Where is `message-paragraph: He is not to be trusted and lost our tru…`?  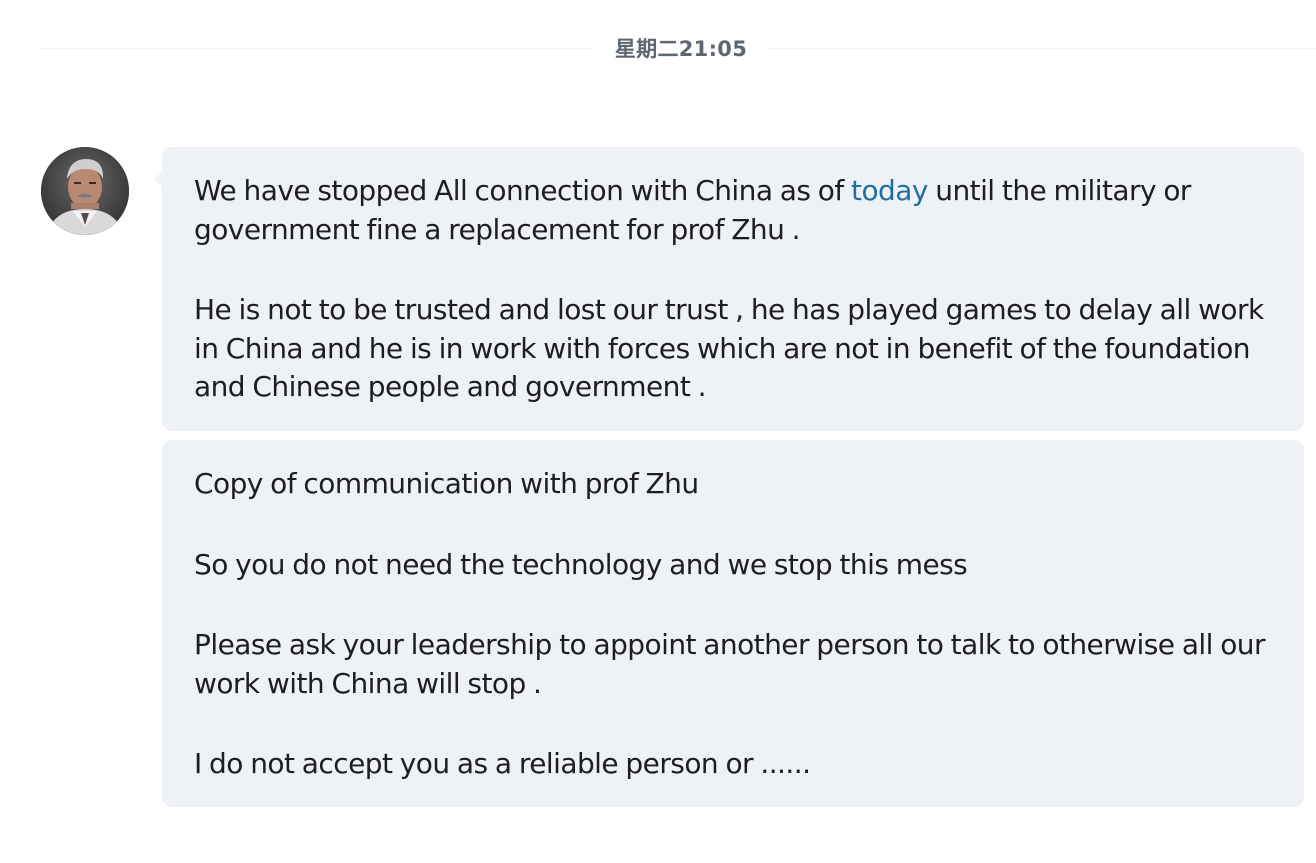
message-paragraph: He is not to be trusted and lost our tru… is located at coordinates (729, 348).